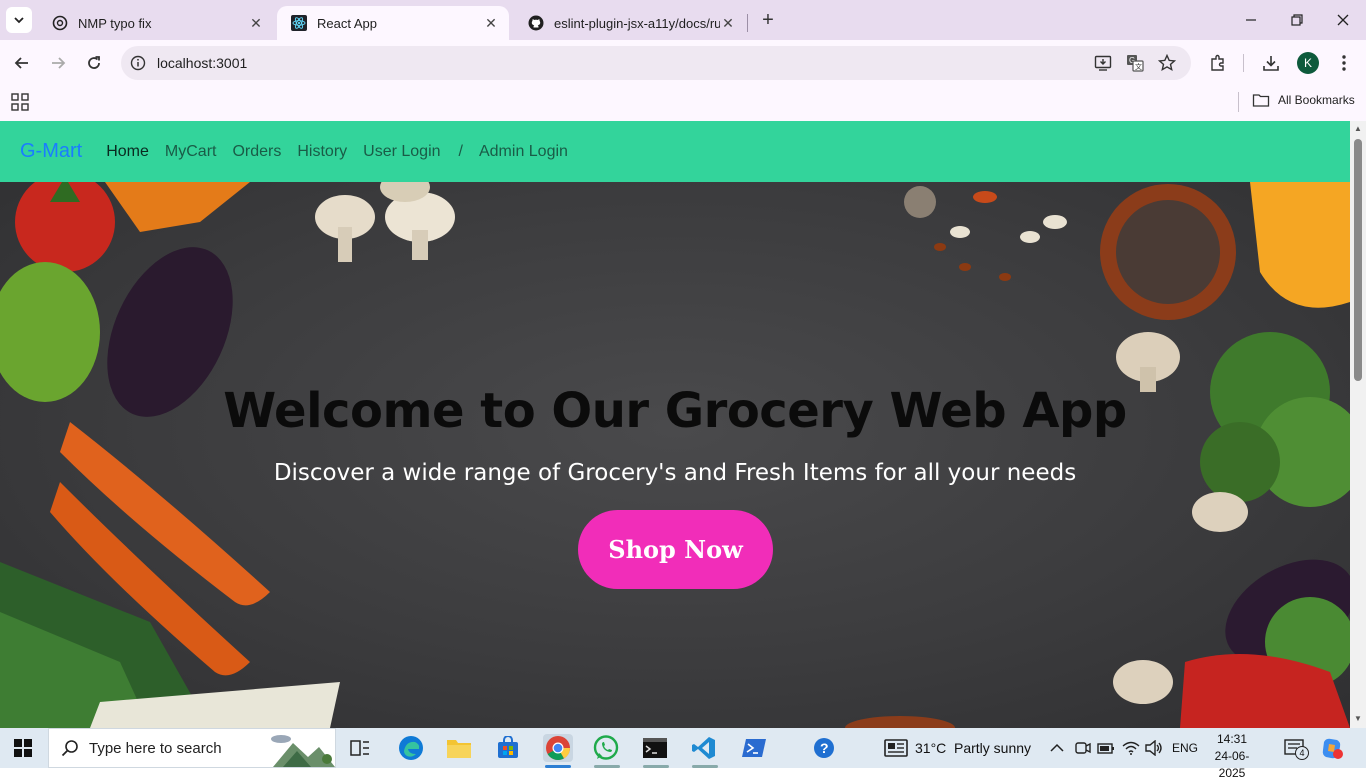 The height and width of the screenshot is (782, 1366). Describe the element at coordinates (299, 23) in the screenshot. I see `react-icon` at that location.